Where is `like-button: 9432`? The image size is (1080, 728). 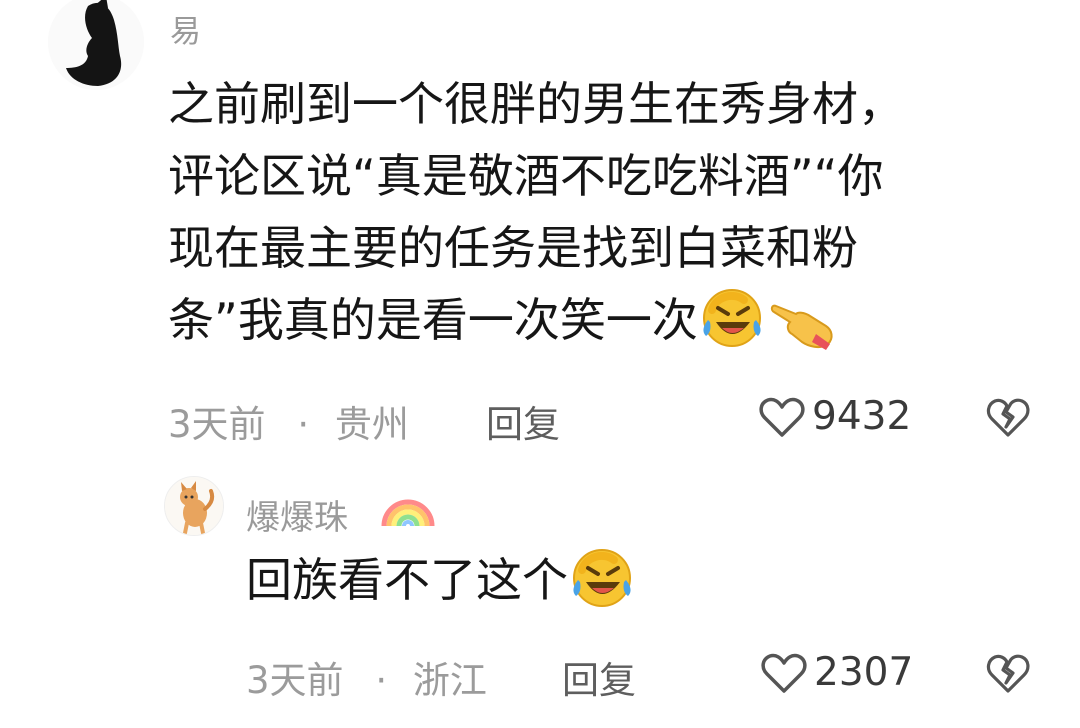 like-button: 9432 is located at coordinates (834, 416).